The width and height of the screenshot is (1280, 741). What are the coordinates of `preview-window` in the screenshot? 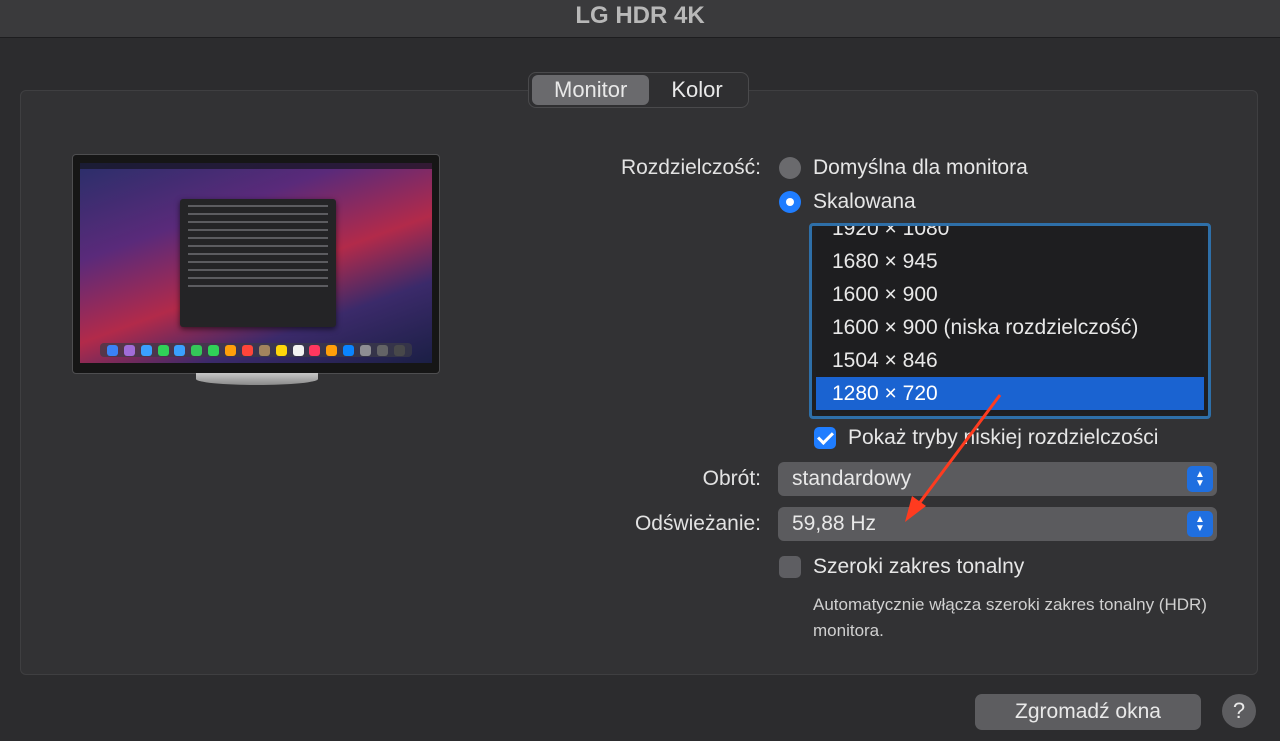 It's located at (258, 263).